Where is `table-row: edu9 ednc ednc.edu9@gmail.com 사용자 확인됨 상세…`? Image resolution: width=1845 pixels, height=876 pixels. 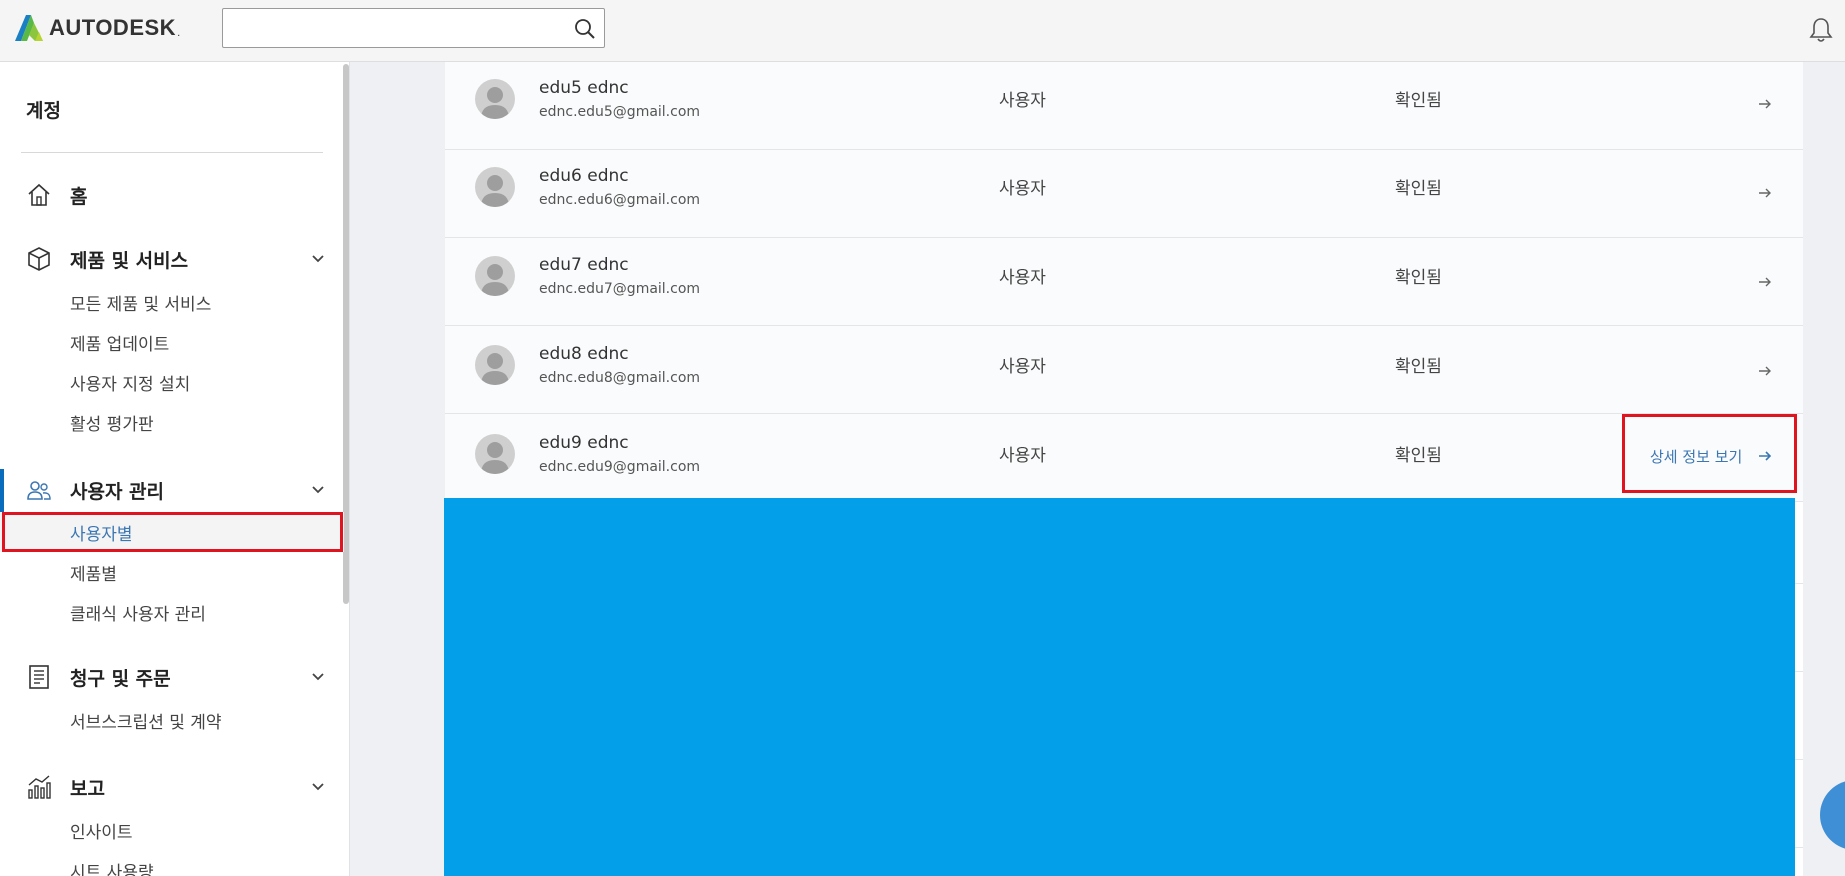 table-row: edu9 ednc ednc.edu9@gmail.com 사용자 확인됨 상세… is located at coordinates (1124, 458).